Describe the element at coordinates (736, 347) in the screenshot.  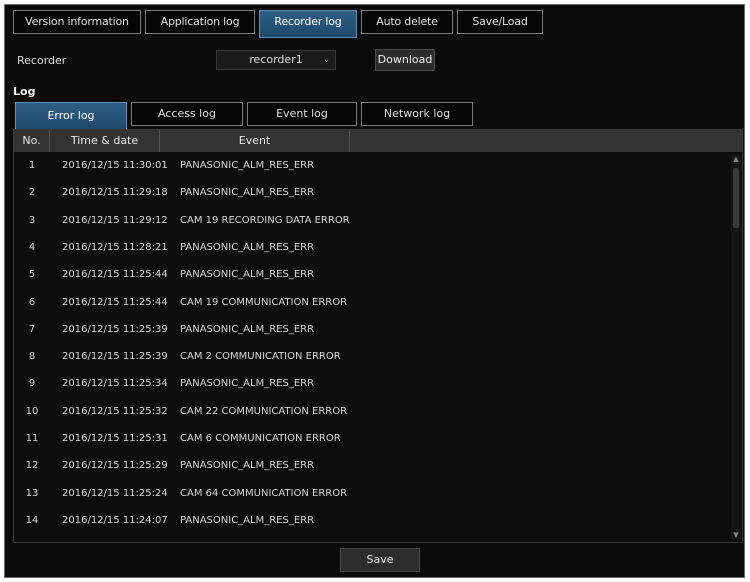
I see `table-scrollbar: ▲ ▼` at that location.